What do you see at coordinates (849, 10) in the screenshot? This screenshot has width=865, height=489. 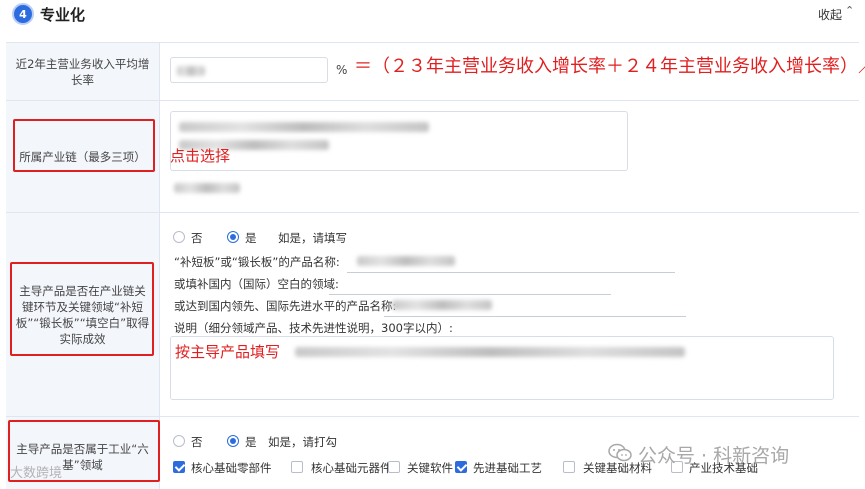 I see `double-chevron-up-icon: ⌃` at bounding box center [849, 10].